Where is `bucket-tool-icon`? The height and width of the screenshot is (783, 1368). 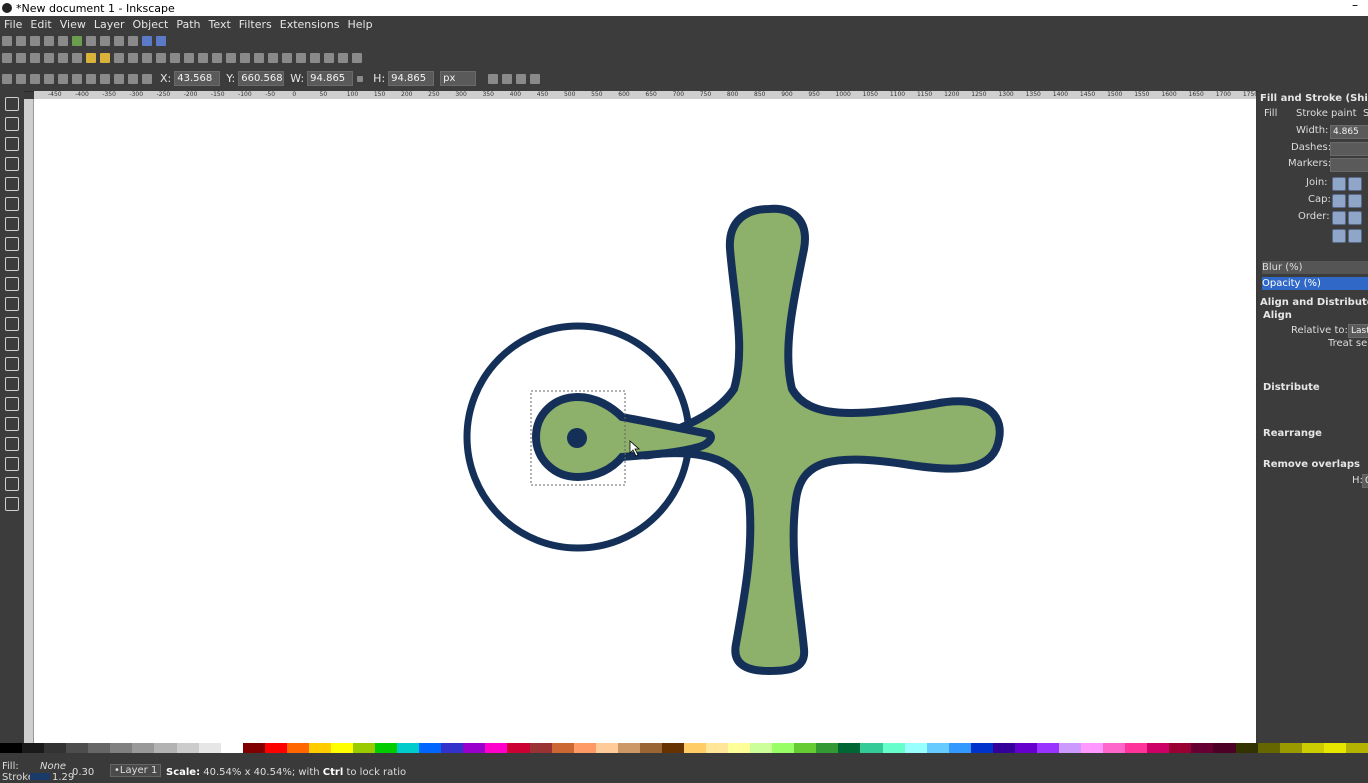 bucket-tool-icon is located at coordinates (12, 424).